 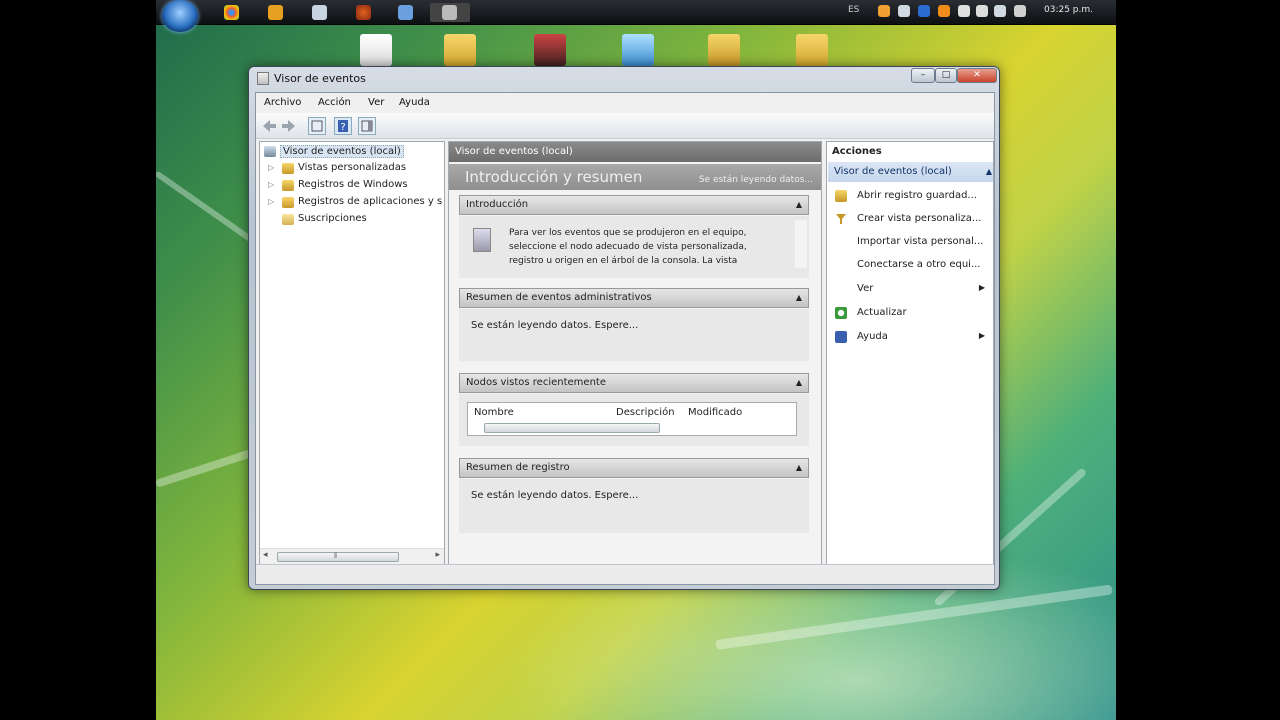 What do you see at coordinates (317, 126) in the screenshot?
I see `show-hide-tree-button` at bounding box center [317, 126].